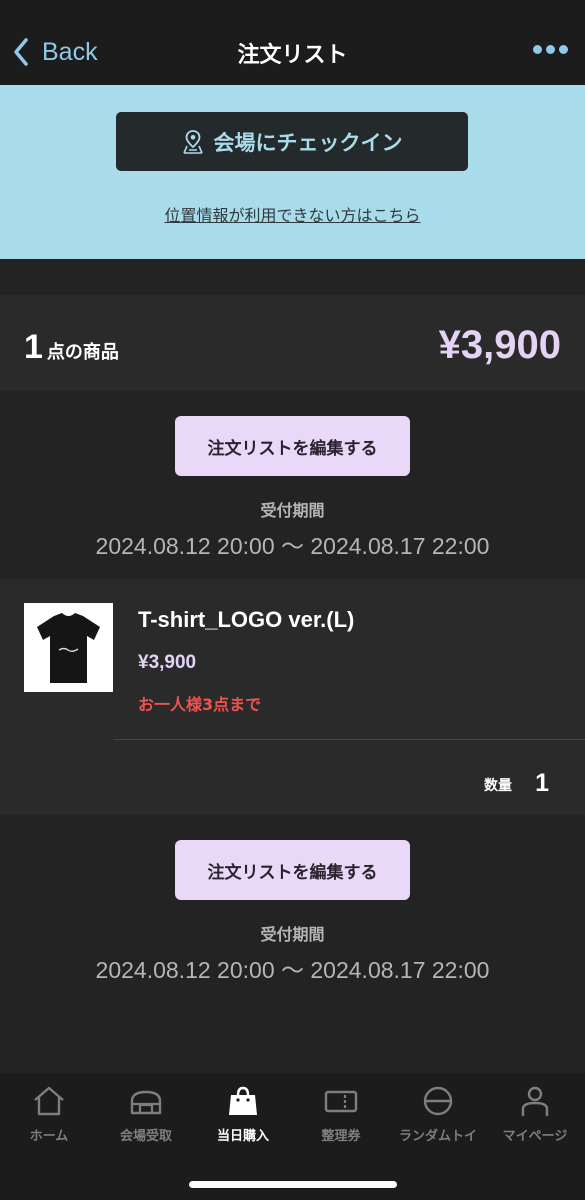 This screenshot has width=585, height=1200. Describe the element at coordinates (341, 1101) in the screenshot. I see `ticket-icon` at that location.